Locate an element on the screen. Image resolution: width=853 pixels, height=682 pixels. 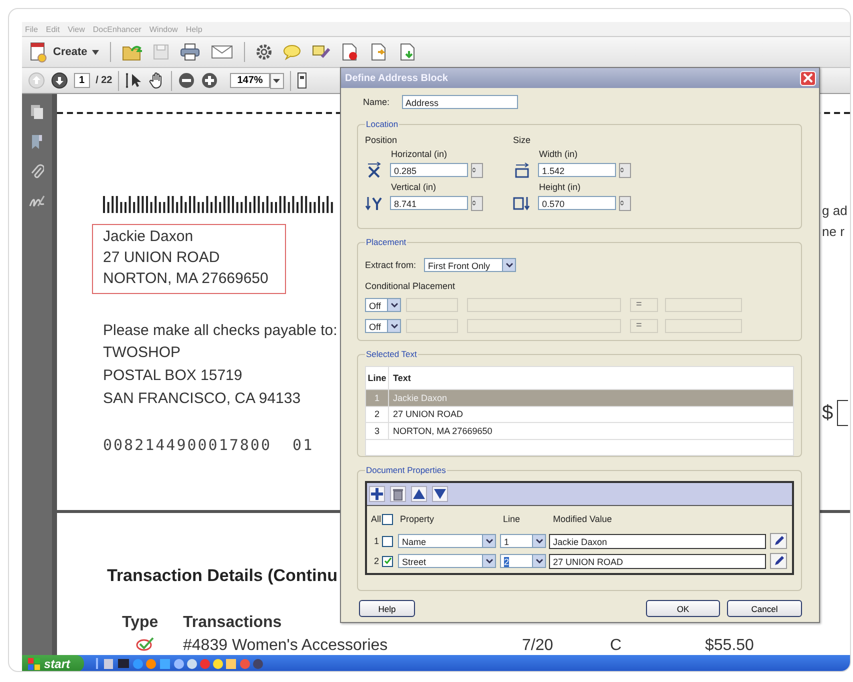
line-dropdown: 2 is located at coordinates (516, 561).